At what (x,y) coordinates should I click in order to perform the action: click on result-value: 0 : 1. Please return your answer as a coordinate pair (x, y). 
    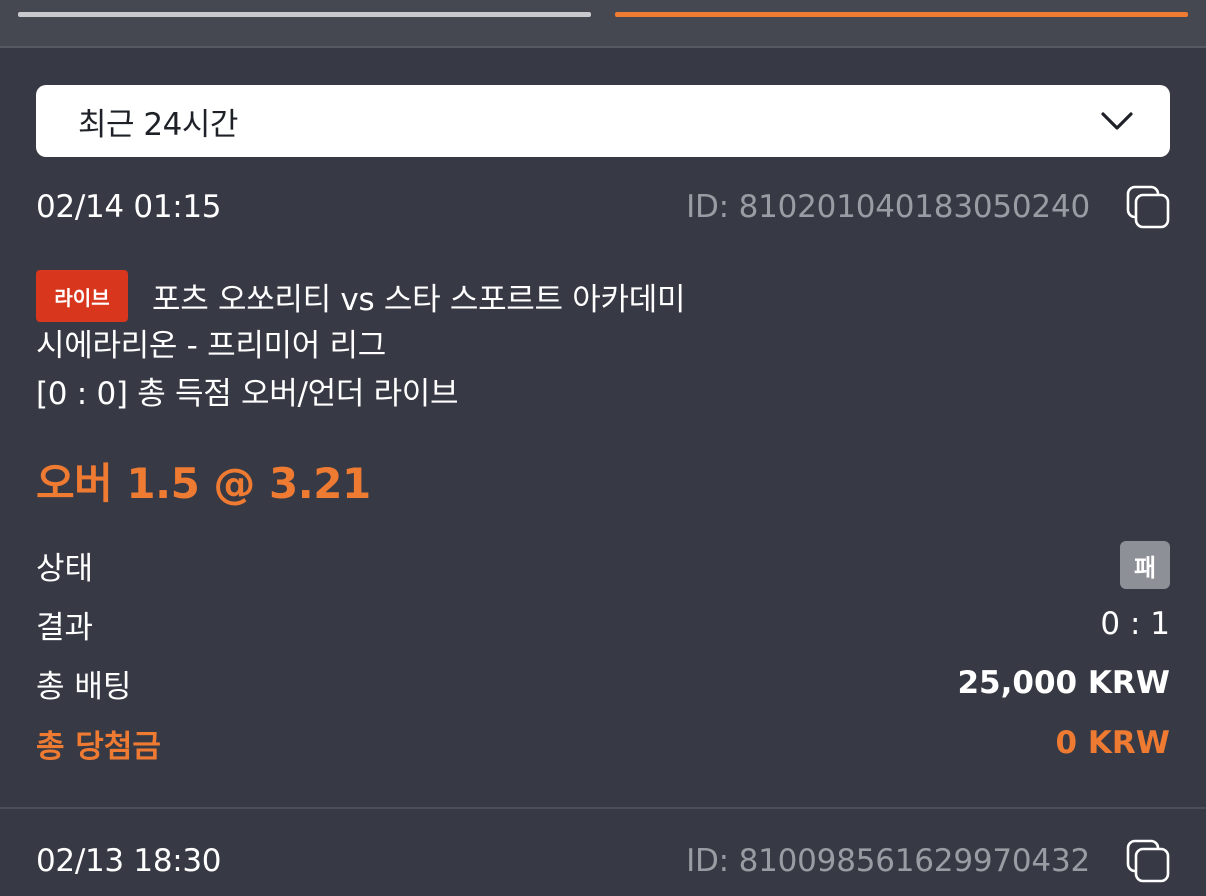
    Looking at the image, I should click on (1135, 624).